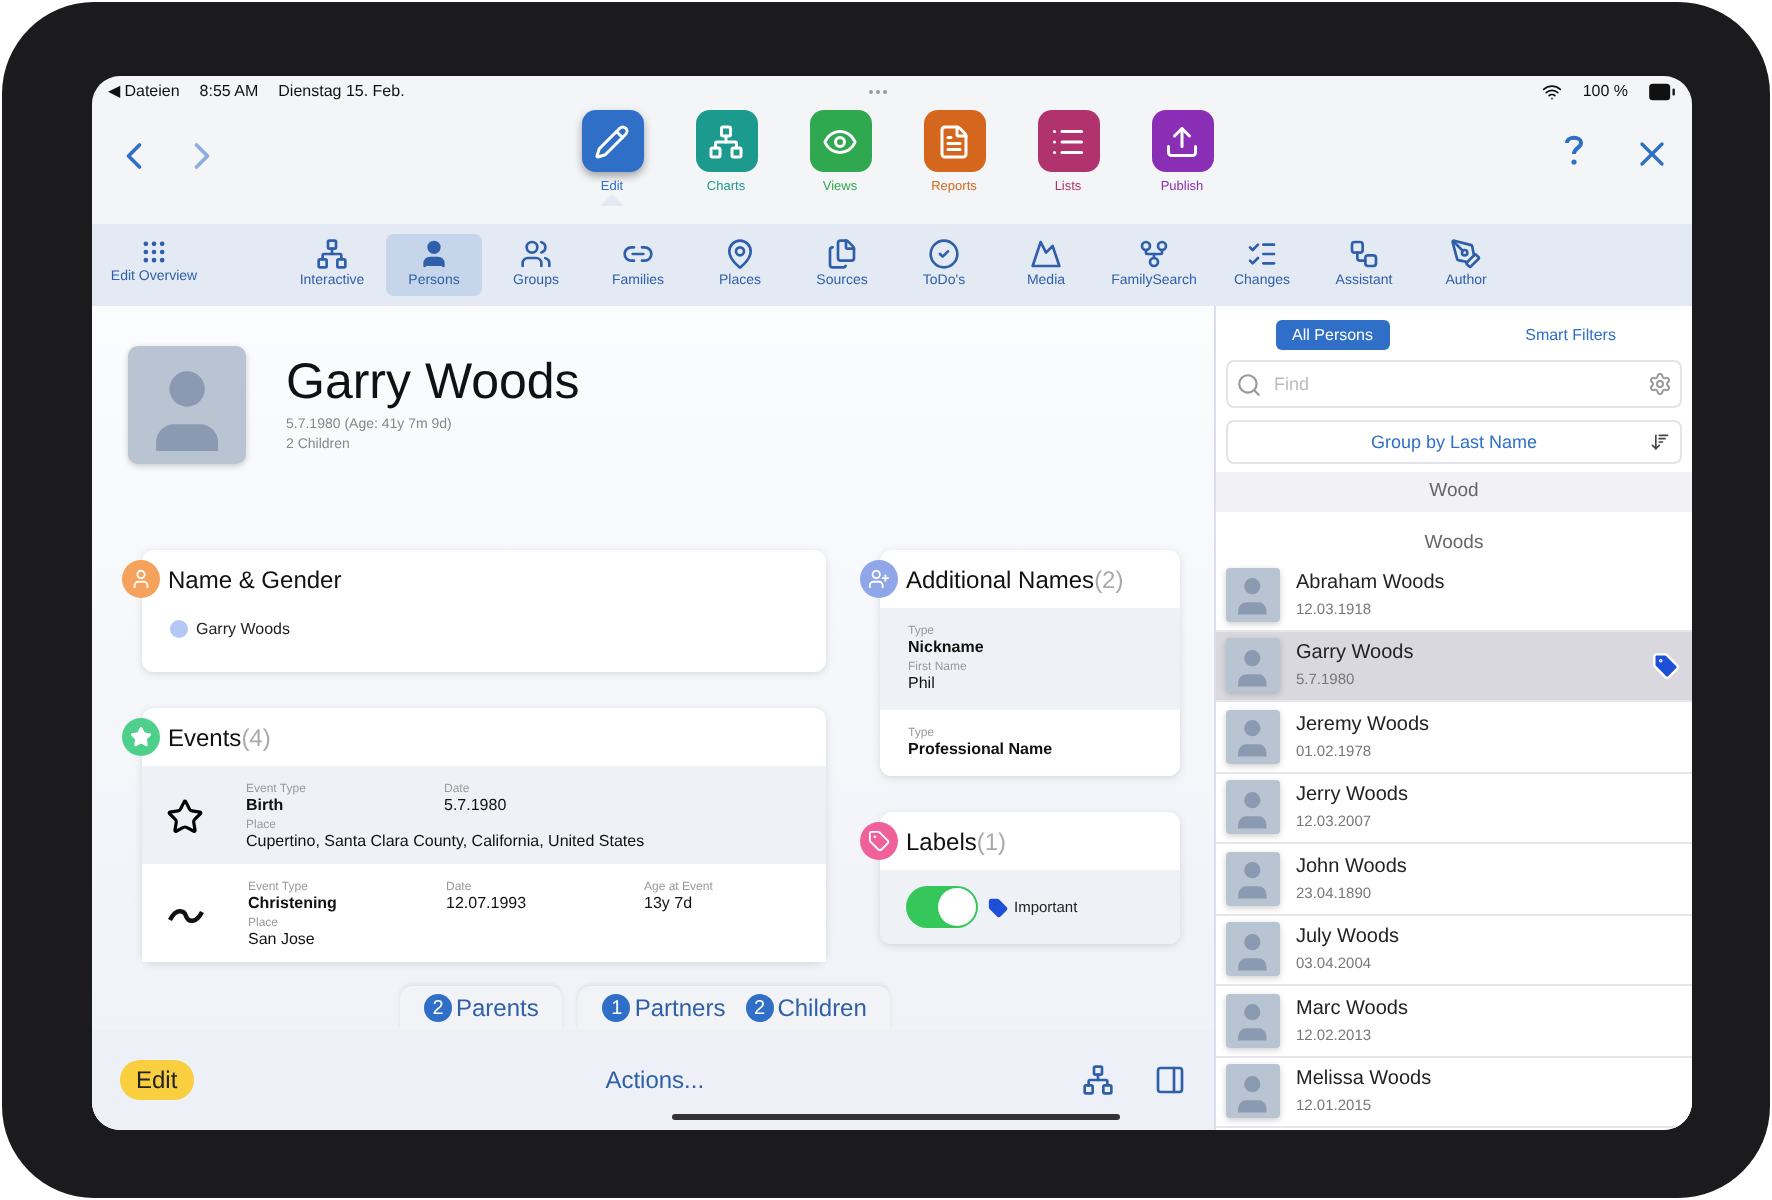 This screenshot has width=1772, height=1200. What do you see at coordinates (998, 907) in the screenshot?
I see `tag-icon` at bounding box center [998, 907].